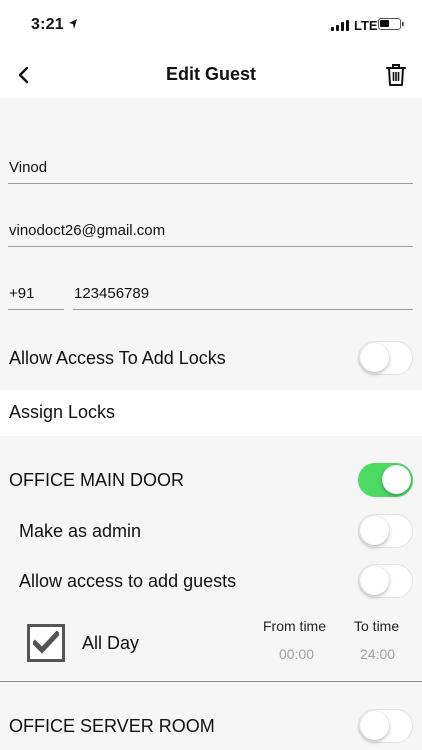 The height and width of the screenshot is (750, 422). I want to click on country-code-field, so click(36, 297).